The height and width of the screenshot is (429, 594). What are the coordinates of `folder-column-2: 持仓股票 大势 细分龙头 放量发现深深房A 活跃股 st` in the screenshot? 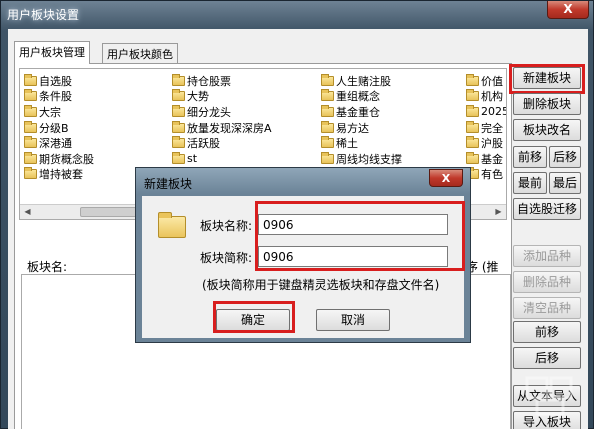 It's located at (222, 120).